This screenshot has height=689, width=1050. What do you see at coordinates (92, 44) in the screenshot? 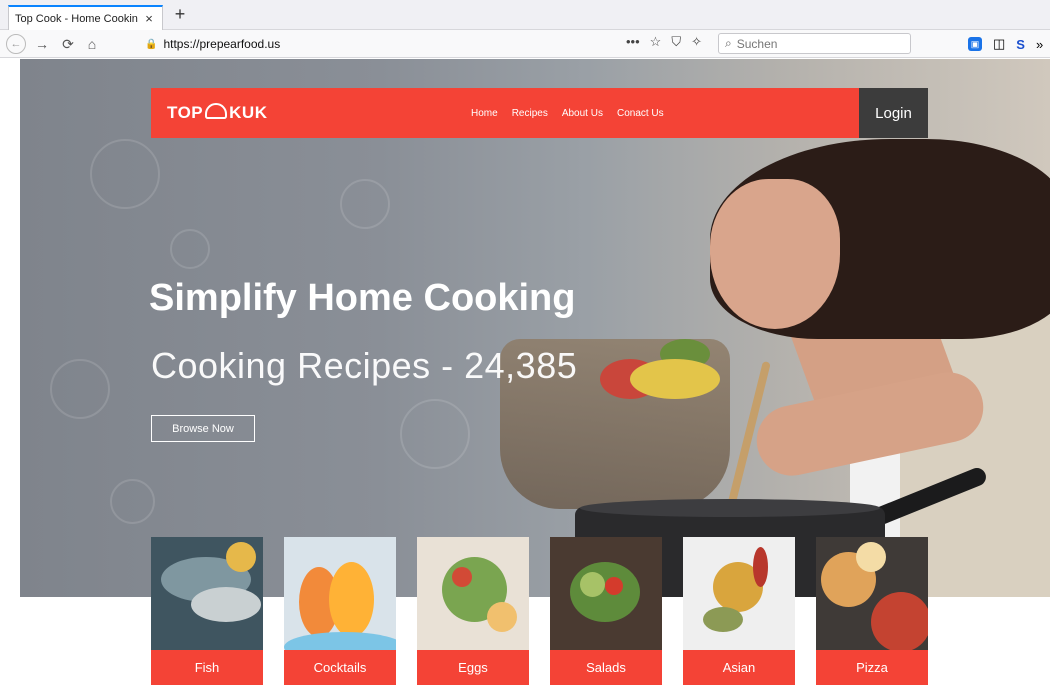
I see `home-icon: ⌂` at bounding box center [92, 44].